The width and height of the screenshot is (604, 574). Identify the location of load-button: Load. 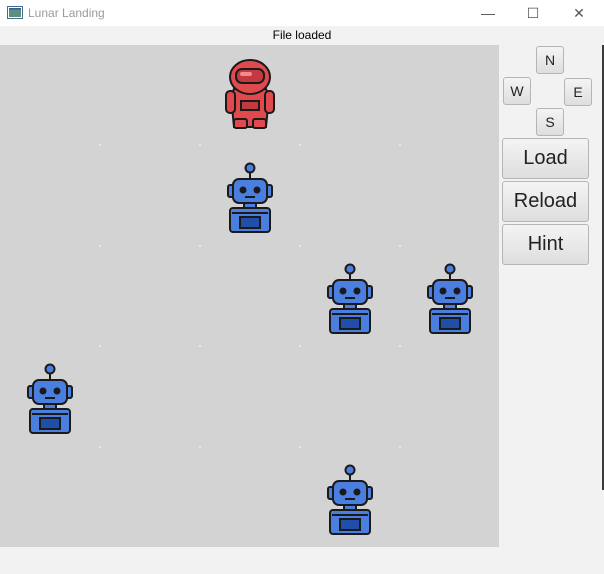
(545, 158).